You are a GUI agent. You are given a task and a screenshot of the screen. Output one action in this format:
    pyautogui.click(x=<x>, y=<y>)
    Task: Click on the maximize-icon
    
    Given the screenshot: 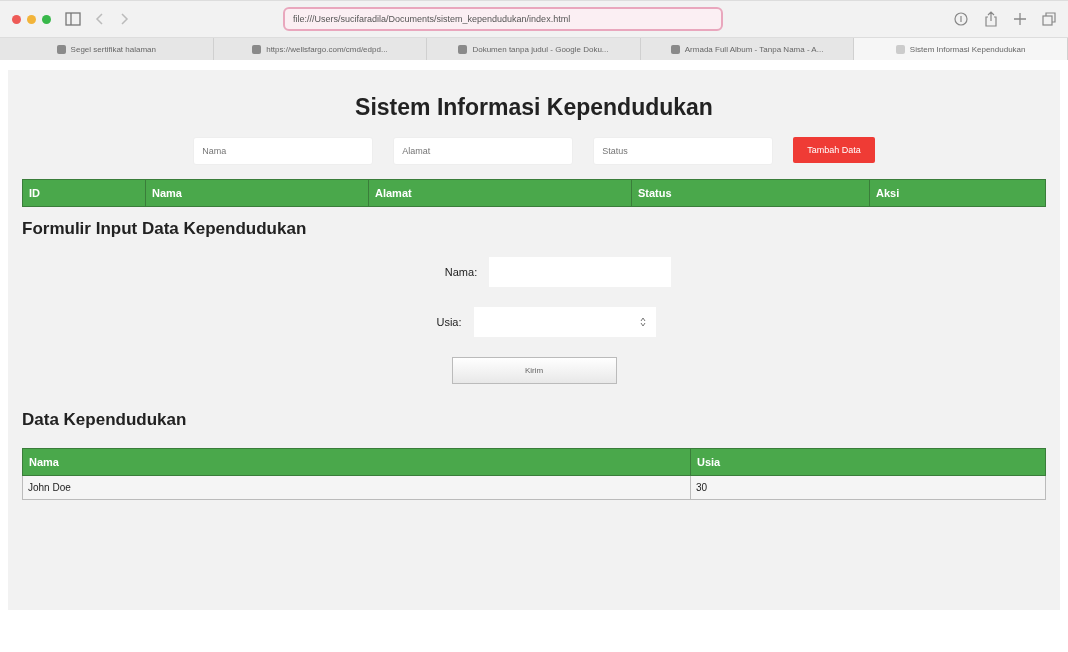 What is the action you would take?
    pyautogui.click(x=46, y=19)
    